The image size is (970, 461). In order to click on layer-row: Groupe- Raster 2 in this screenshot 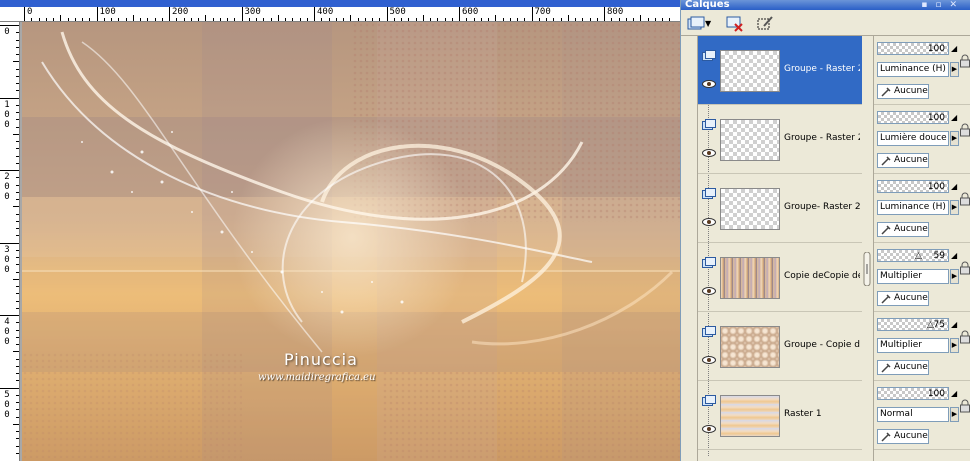, I will do `click(780, 208)`.